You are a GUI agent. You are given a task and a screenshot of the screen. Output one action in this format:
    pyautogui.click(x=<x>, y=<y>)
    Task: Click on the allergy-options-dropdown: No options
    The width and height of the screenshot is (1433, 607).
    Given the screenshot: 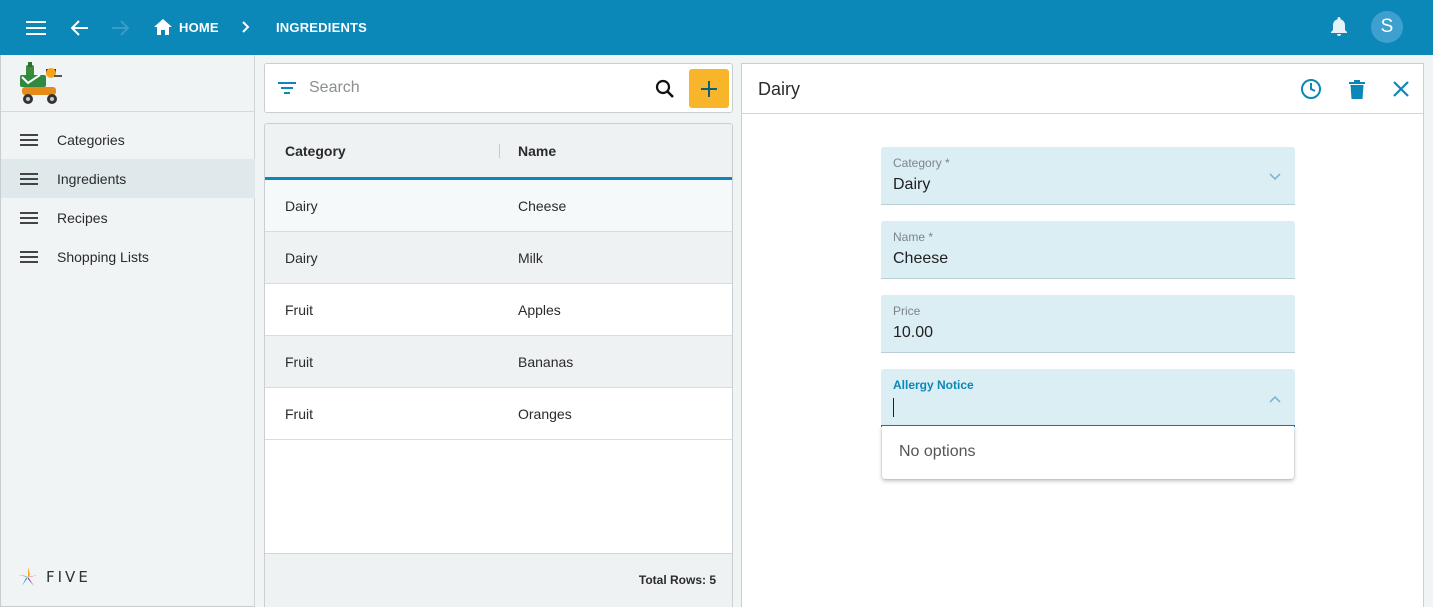 What is the action you would take?
    pyautogui.click(x=1088, y=452)
    